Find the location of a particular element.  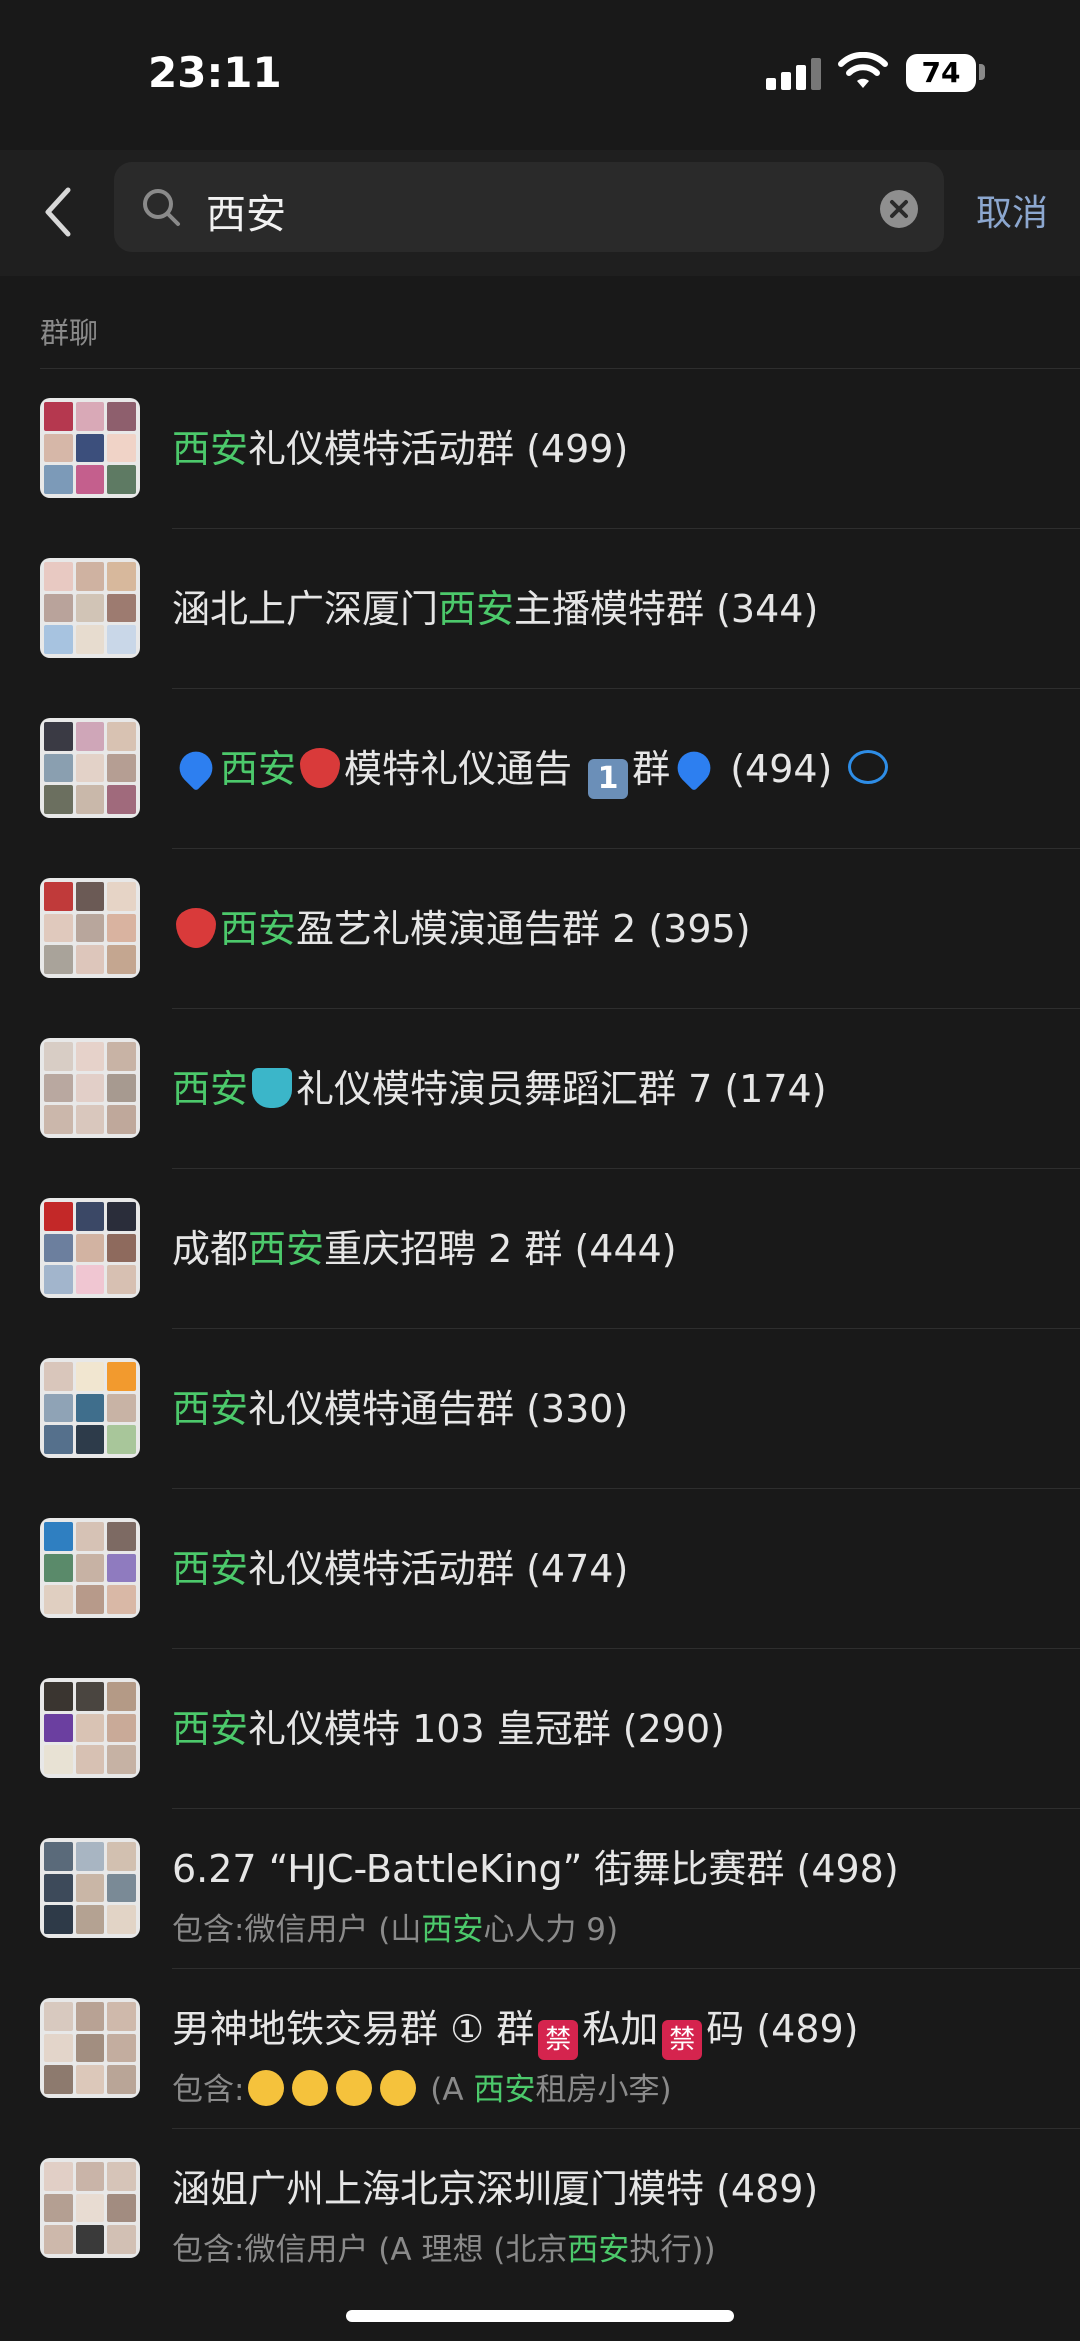

cellular-signal-icon is located at coordinates (794, 73).